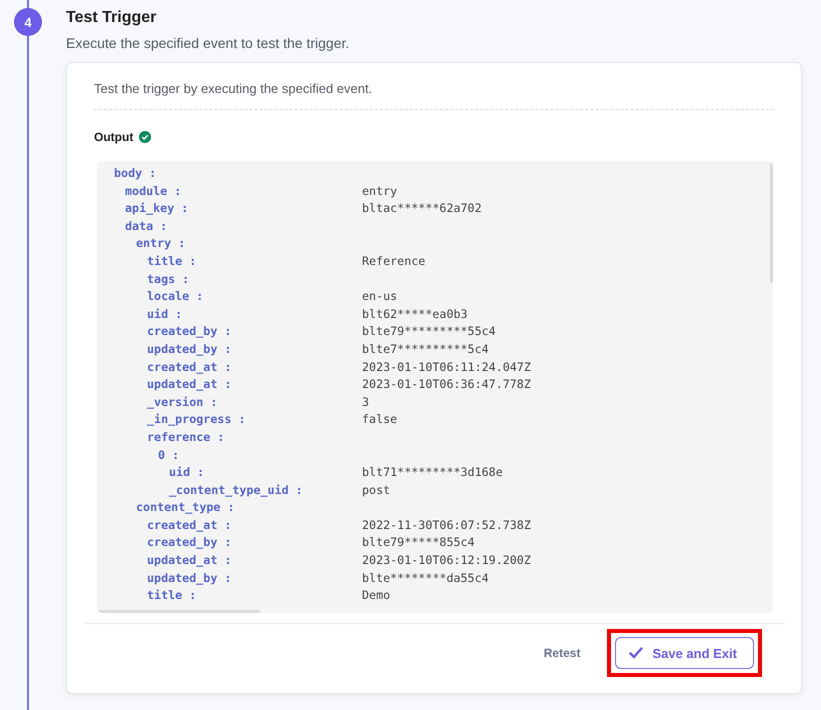 The width and height of the screenshot is (821, 710). Describe the element at coordinates (636, 653) in the screenshot. I see `checkmark-icon` at that location.